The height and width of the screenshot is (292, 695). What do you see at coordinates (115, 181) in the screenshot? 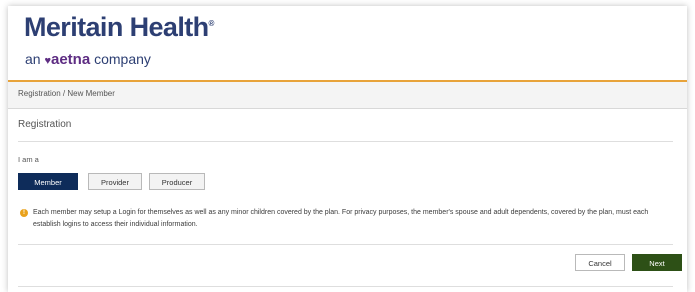
I see `role-provider-button: Provider` at bounding box center [115, 181].